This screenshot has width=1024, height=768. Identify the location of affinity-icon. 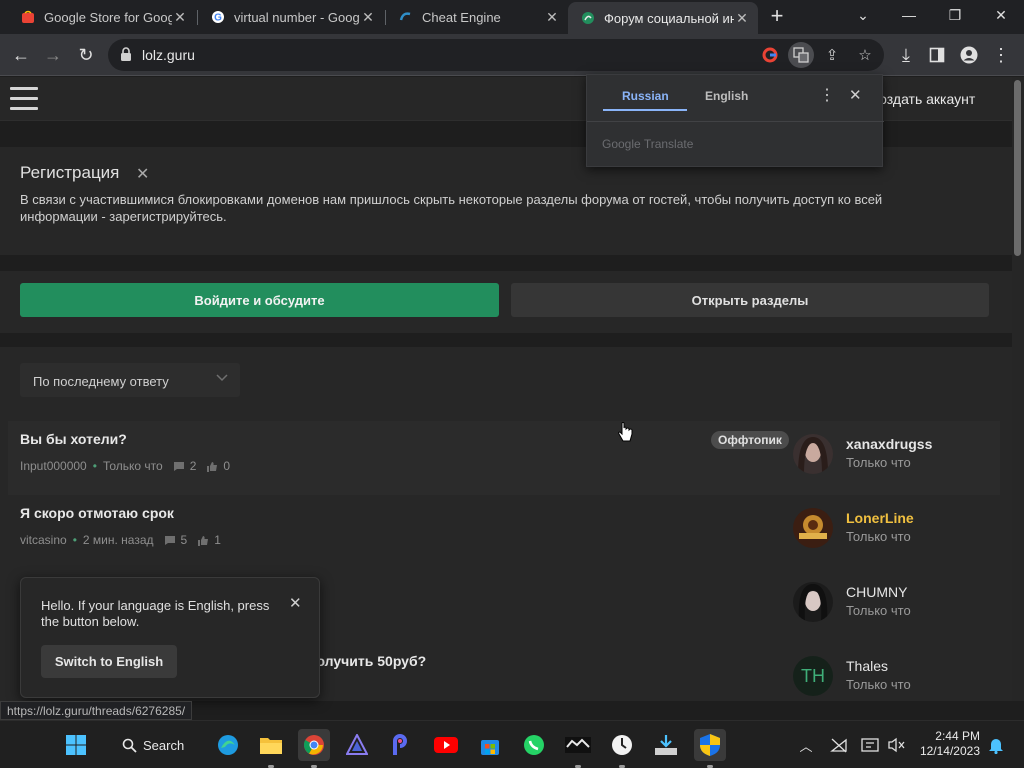
(357, 745).